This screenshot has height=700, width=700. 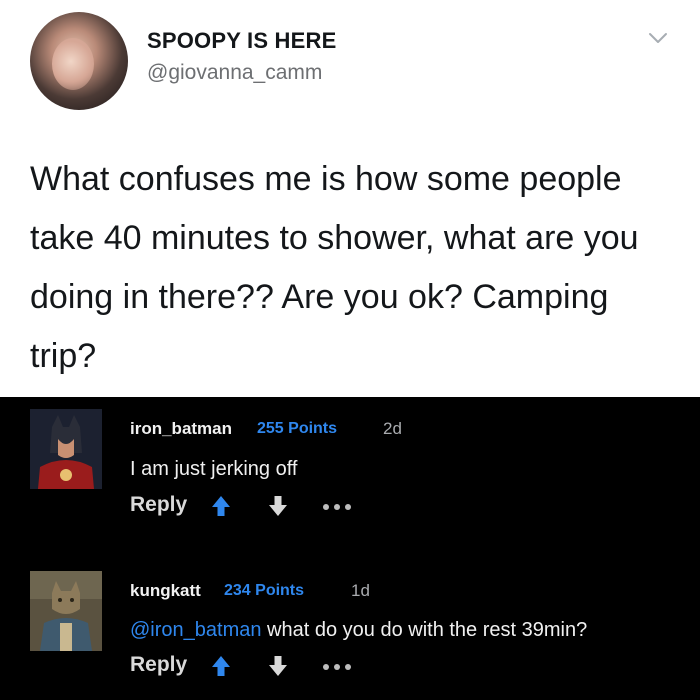 I want to click on comment-text: I am just jerking off, so click(x=214, y=469).